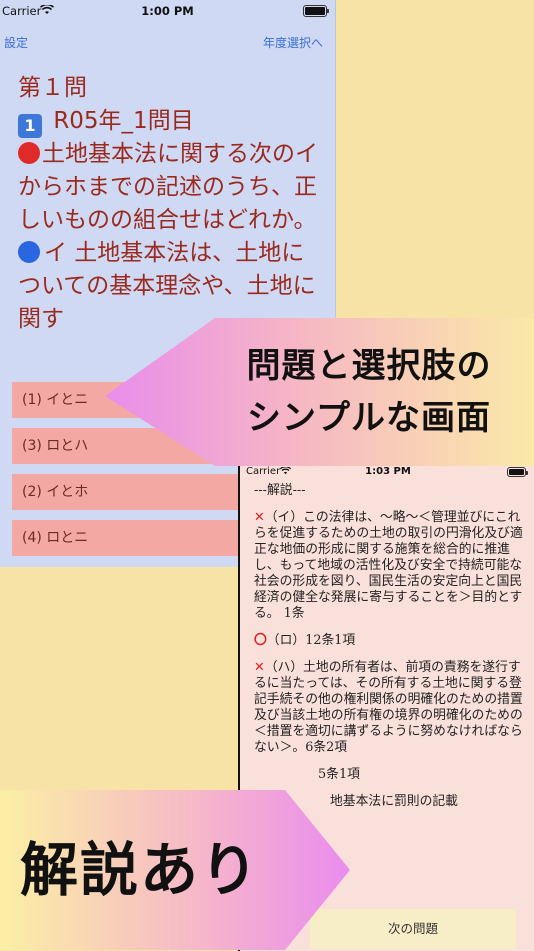 The image size is (534, 951). Describe the element at coordinates (30, 126) in the screenshot. I see `keycap-one-icon: 1` at that location.